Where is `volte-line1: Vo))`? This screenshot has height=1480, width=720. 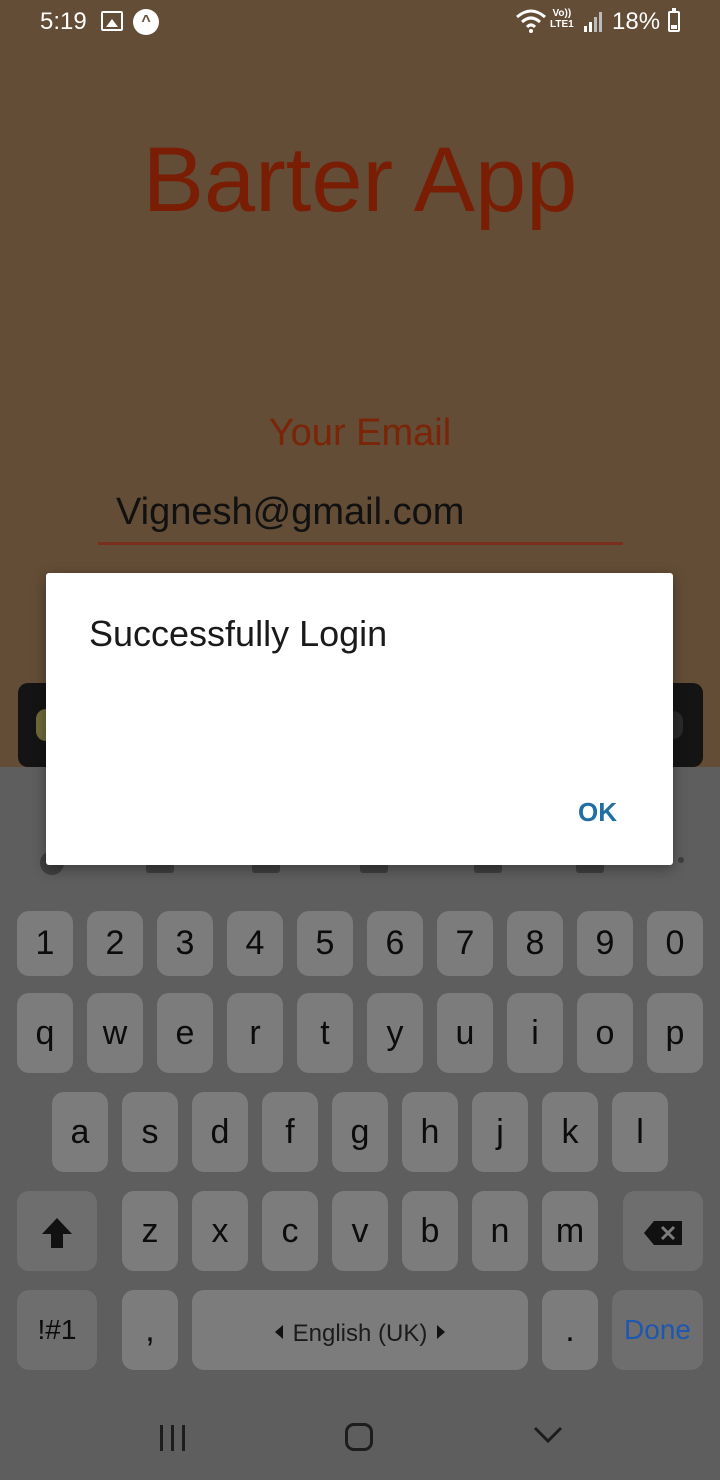 volte-line1: Vo)) is located at coordinates (562, 13).